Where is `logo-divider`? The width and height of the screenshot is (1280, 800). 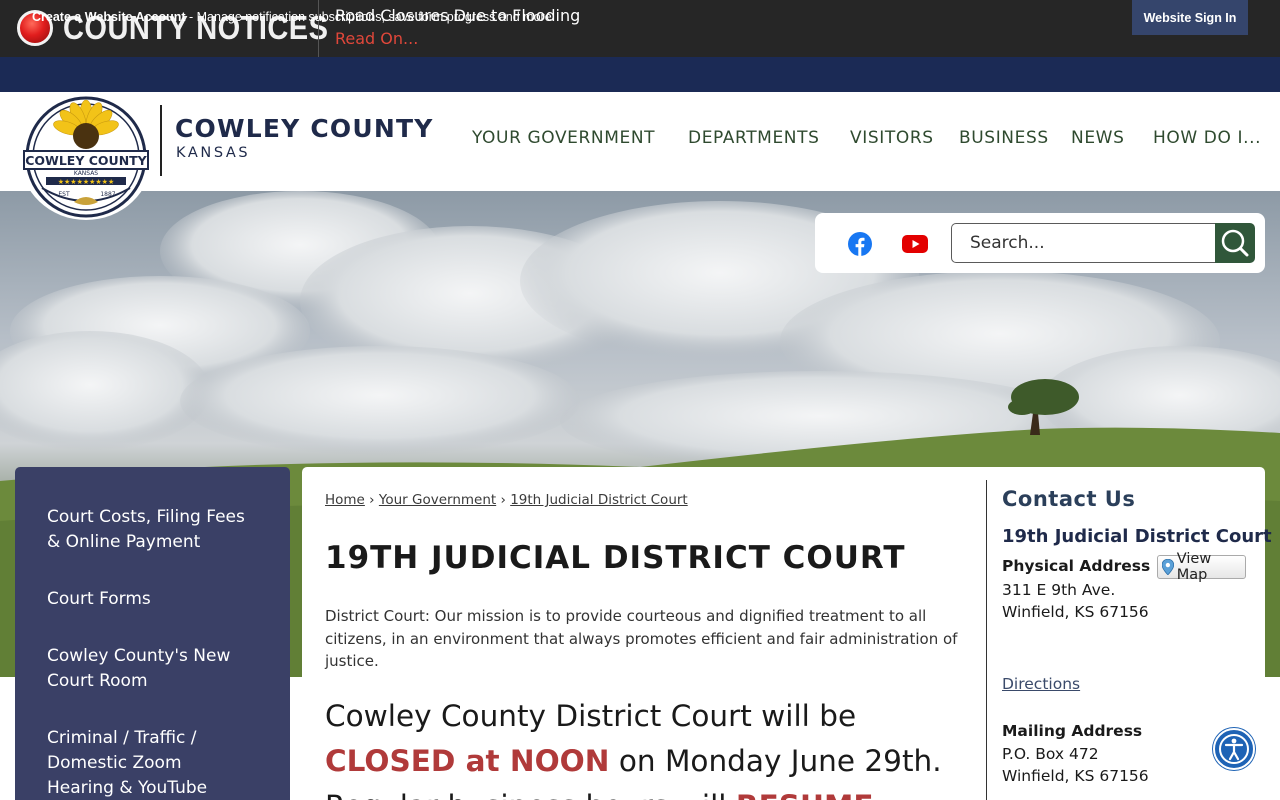 logo-divider is located at coordinates (161, 140).